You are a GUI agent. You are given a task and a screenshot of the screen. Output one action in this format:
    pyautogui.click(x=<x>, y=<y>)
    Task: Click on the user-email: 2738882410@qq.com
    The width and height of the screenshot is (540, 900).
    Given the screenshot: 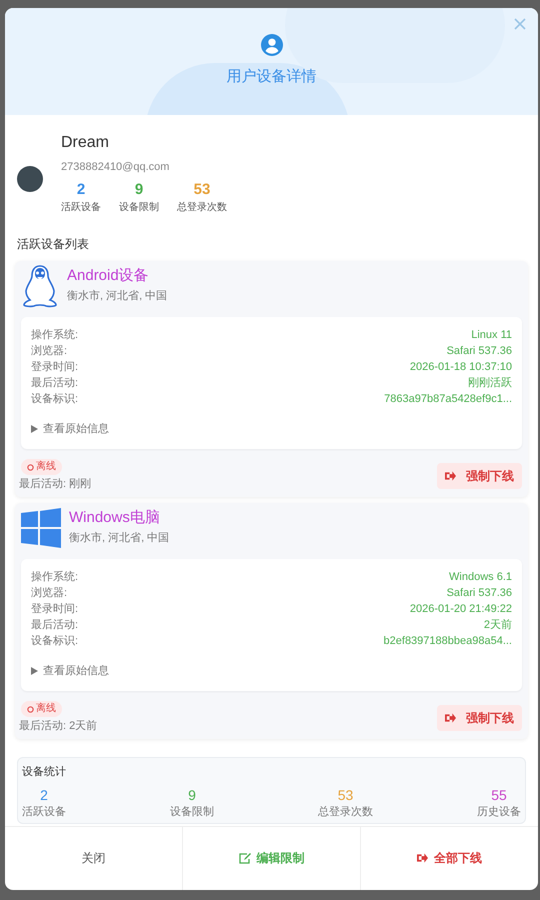 What is the action you would take?
    pyautogui.click(x=115, y=167)
    